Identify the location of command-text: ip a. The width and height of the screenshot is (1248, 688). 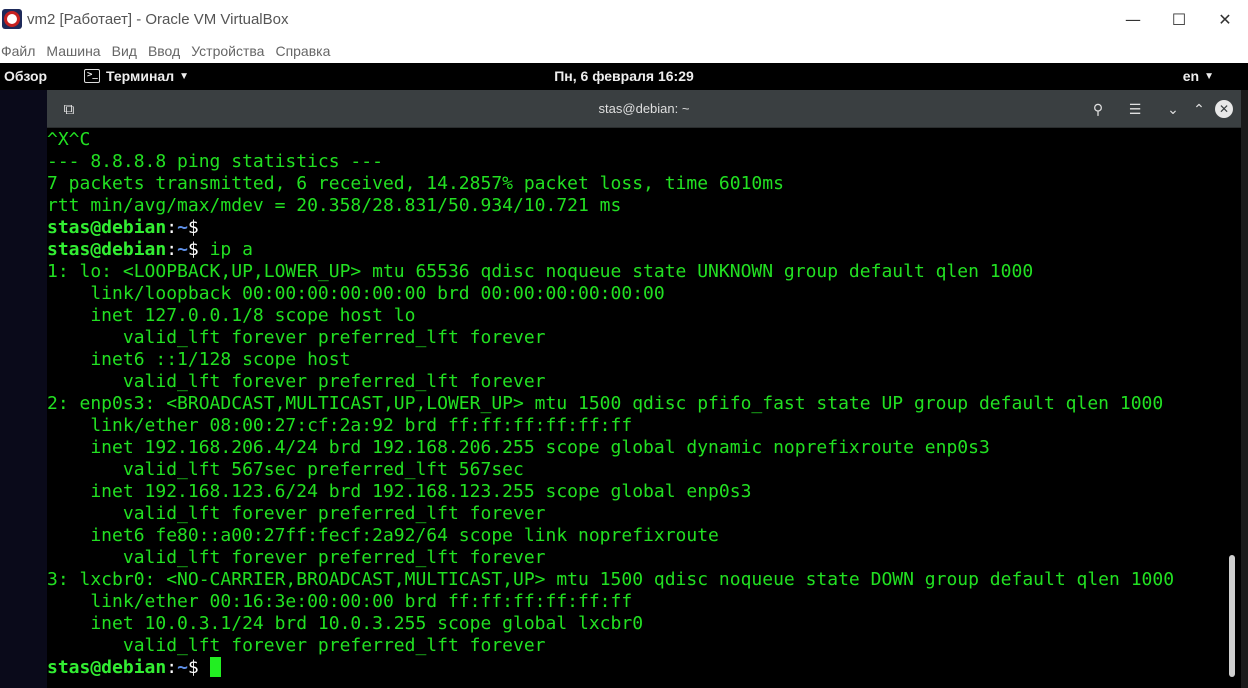
(225, 249).